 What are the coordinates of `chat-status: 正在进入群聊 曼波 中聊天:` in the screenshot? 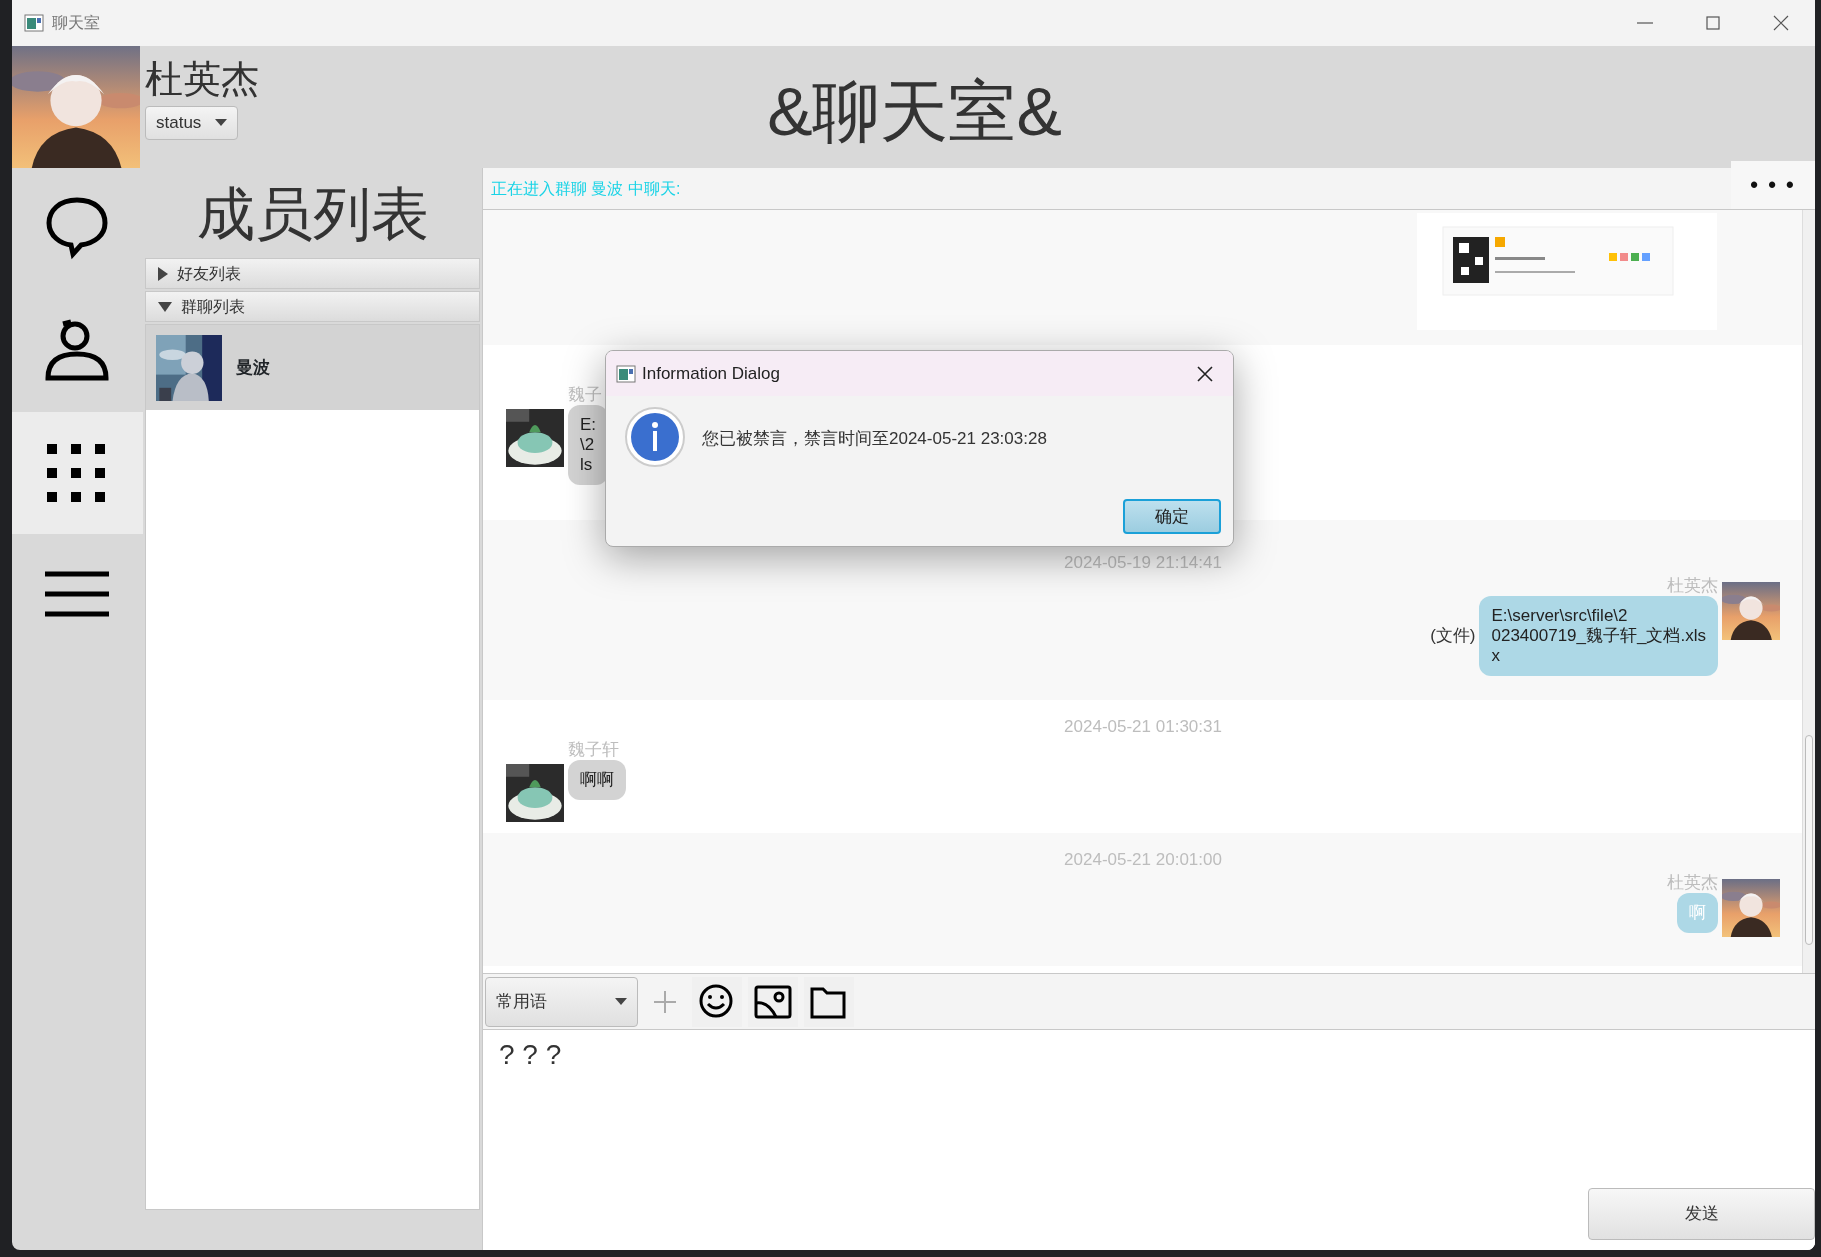 It's located at (586, 188).